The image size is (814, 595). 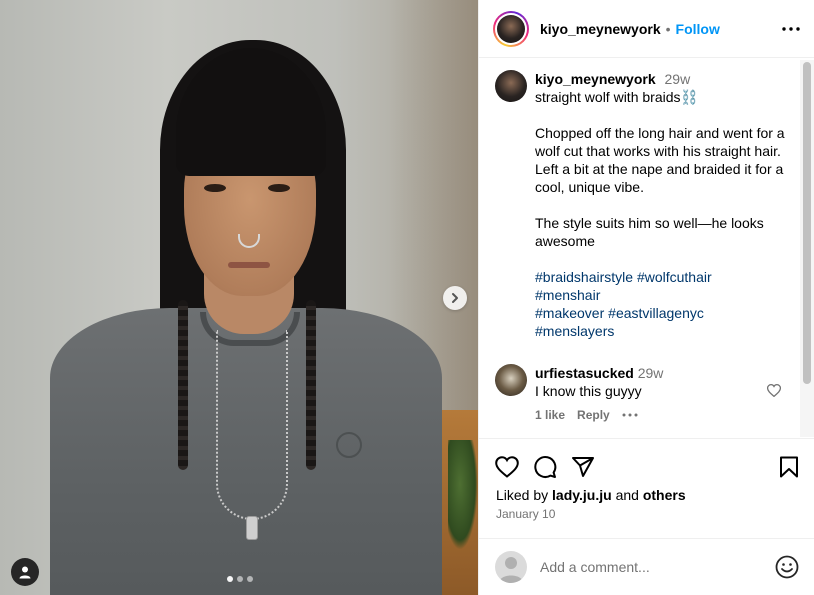 I want to click on save-button, so click(x=789, y=467).